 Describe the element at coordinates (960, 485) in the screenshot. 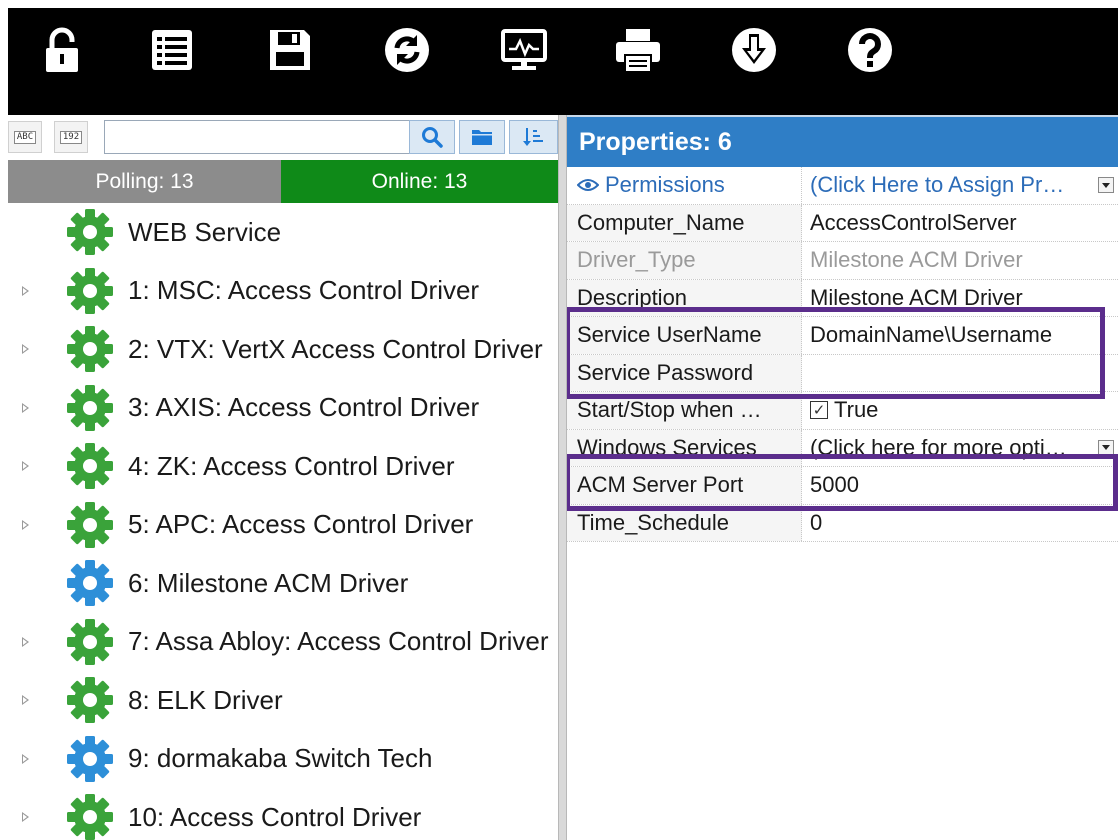

I see `property-value-cell: 5000` at that location.